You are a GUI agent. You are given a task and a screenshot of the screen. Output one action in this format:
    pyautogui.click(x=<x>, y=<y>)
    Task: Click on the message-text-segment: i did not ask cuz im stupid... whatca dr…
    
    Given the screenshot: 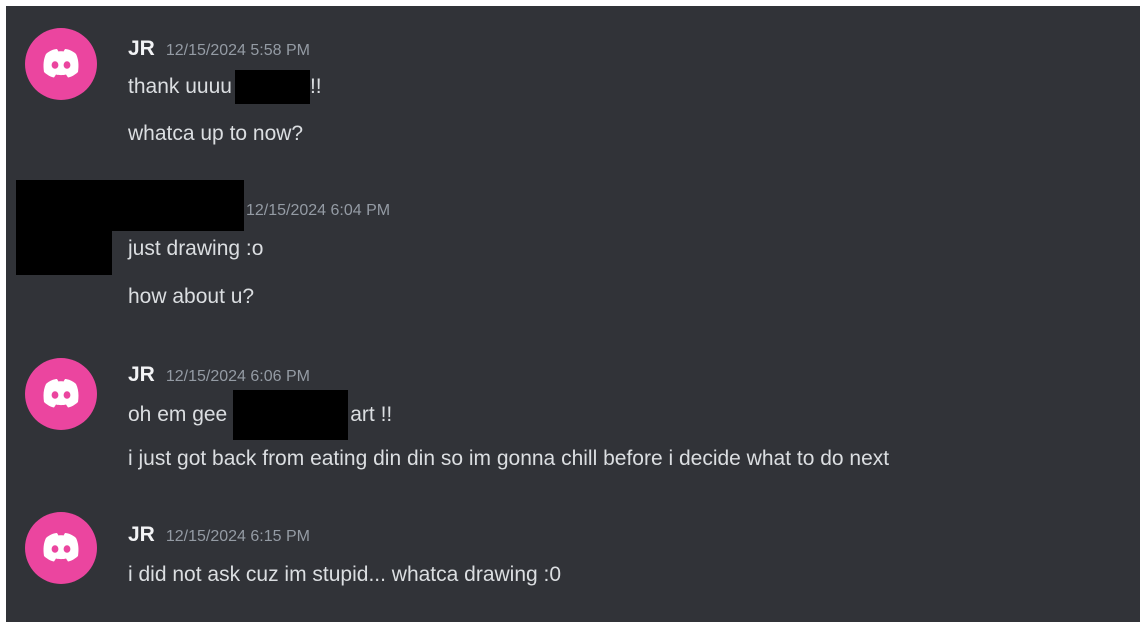 What is the action you would take?
    pyautogui.click(x=345, y=574)
    